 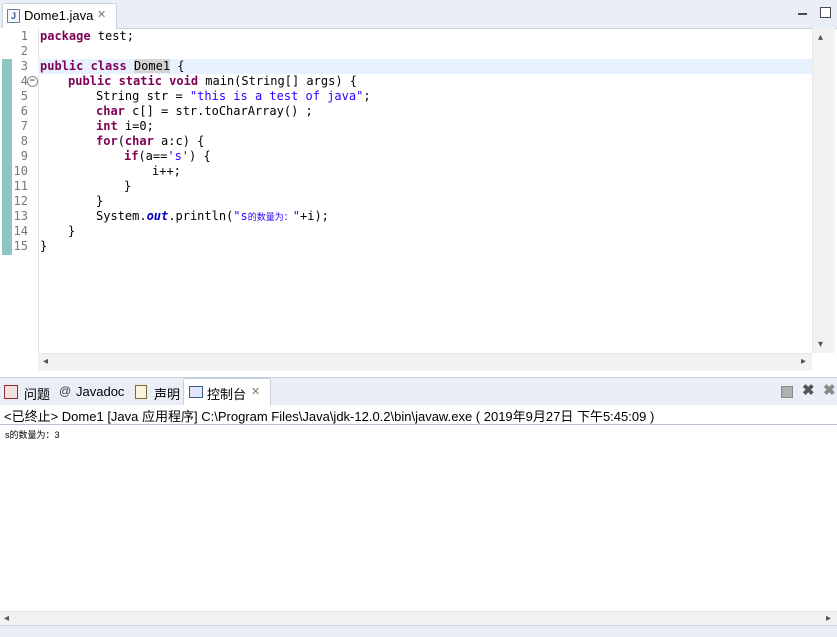 What do you see at coordinates (178, 156) in the screenshot?
I see `string-literal: 's'` at bounding box center [178, 156].